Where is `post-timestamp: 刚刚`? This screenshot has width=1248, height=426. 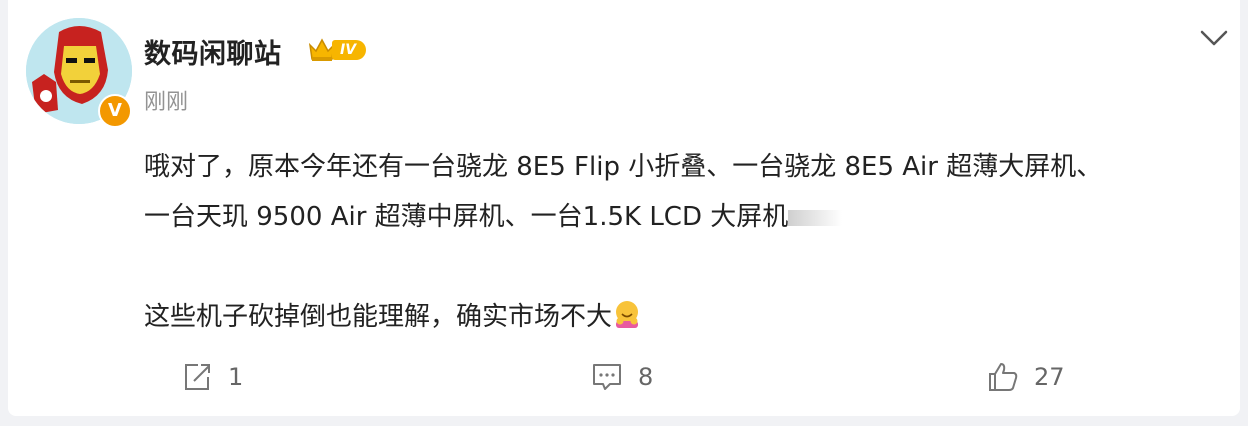 post-timestamp: 刚刚 is located at coordinates (166, 102).